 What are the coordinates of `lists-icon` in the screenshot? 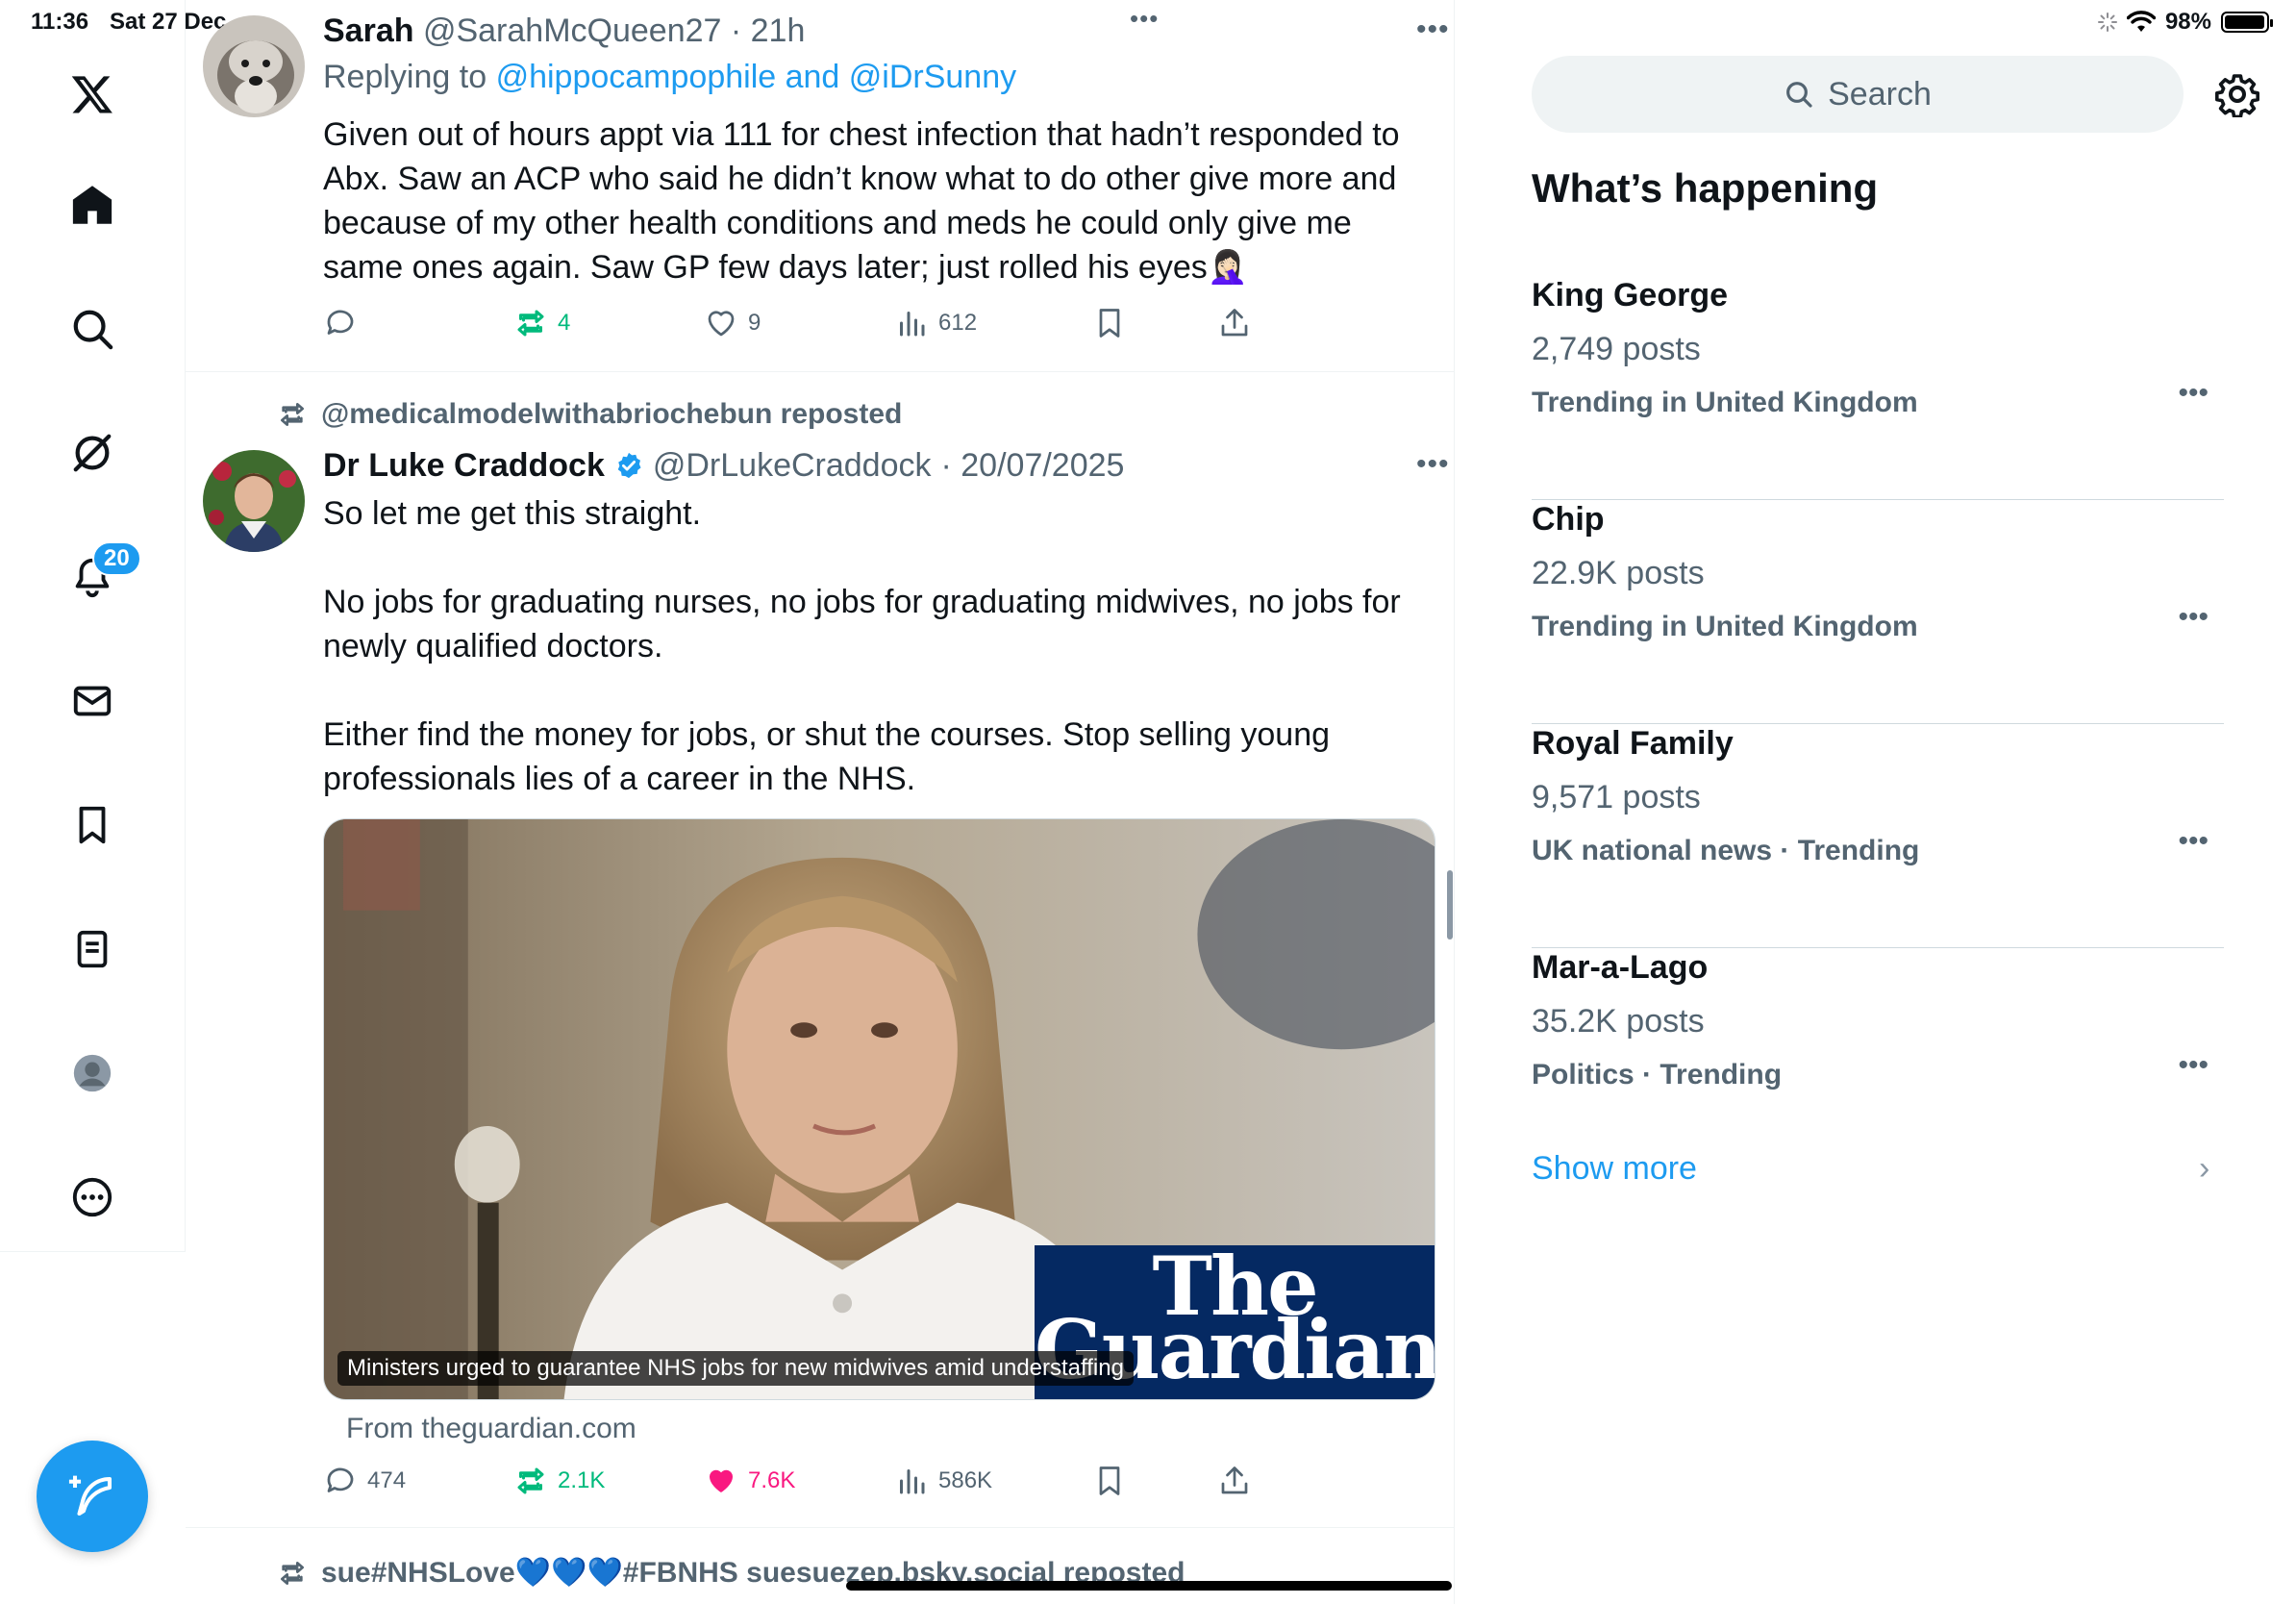 It's located at (92, 949).